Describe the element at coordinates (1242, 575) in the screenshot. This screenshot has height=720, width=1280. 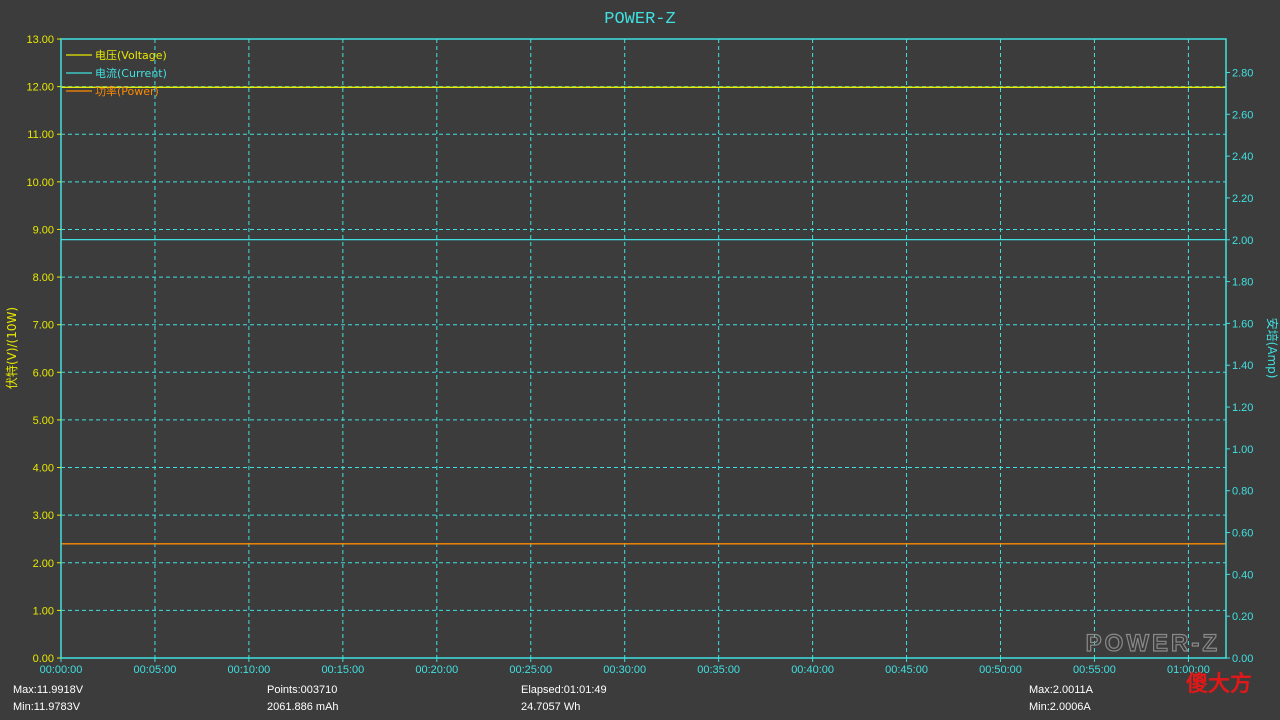
I see `right-tick-label: 0.40` at that location.